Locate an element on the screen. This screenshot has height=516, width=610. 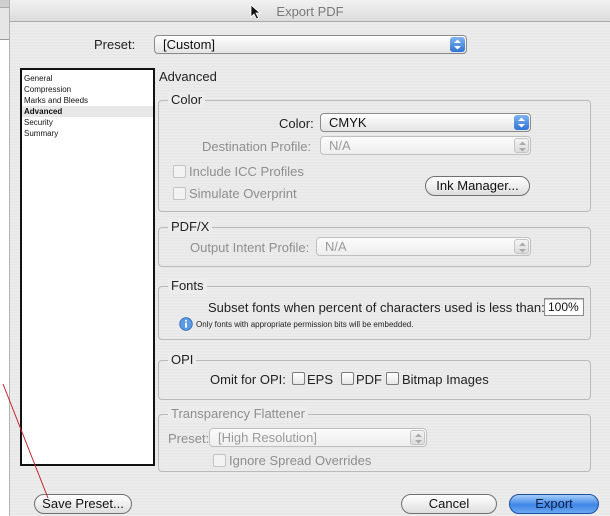
color-popup: CMYK is located at coordinates (425, 122).